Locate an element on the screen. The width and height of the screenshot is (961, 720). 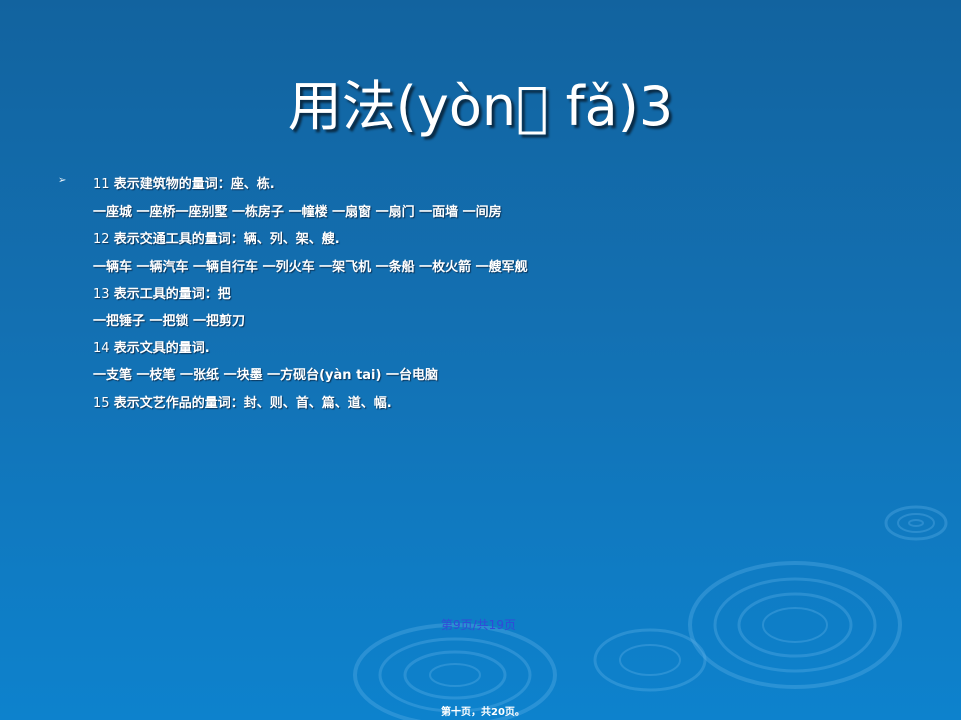
list-item: 13 表示工具的量词：把 is located at coordinates (162, 292).